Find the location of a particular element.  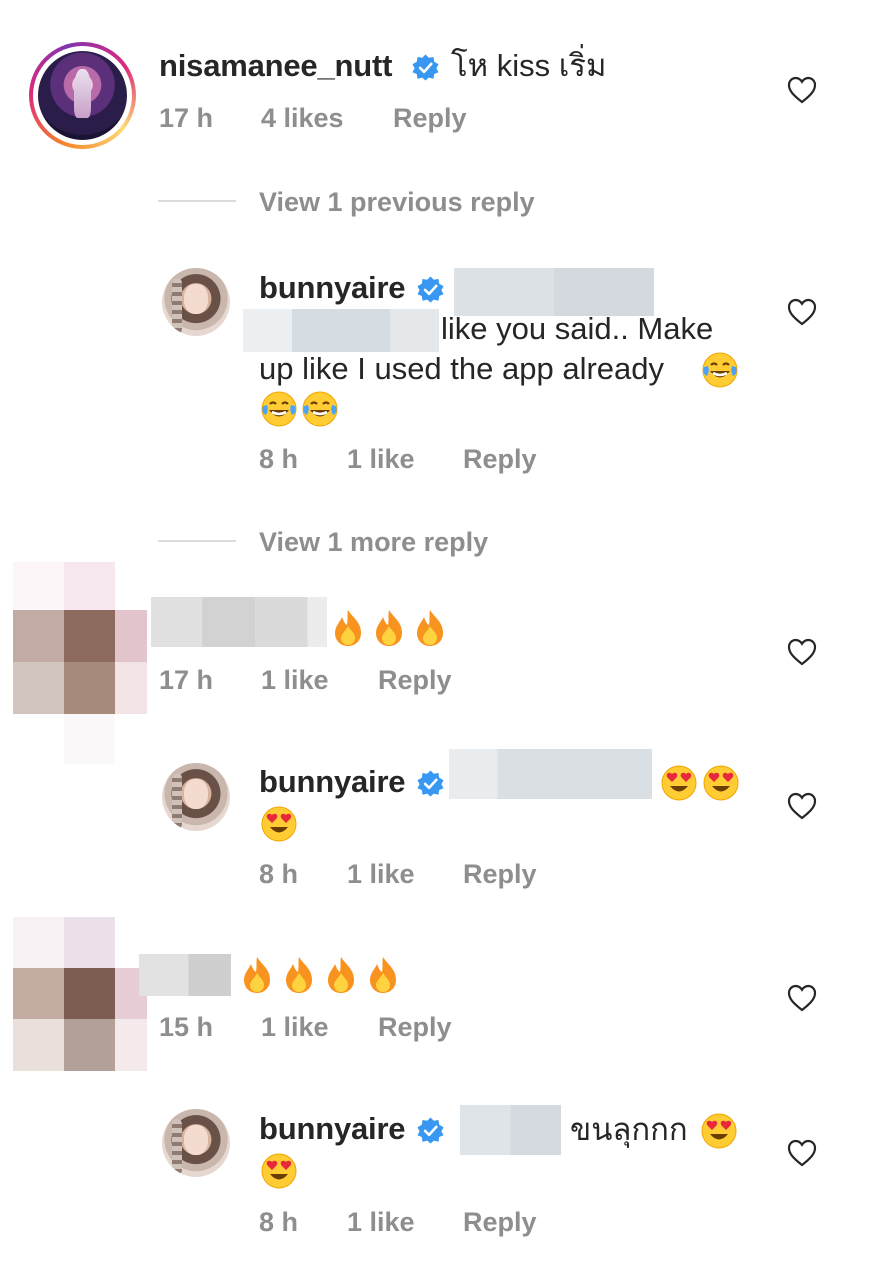

comment-time: 15 h is located at coordinates (186, 1027).